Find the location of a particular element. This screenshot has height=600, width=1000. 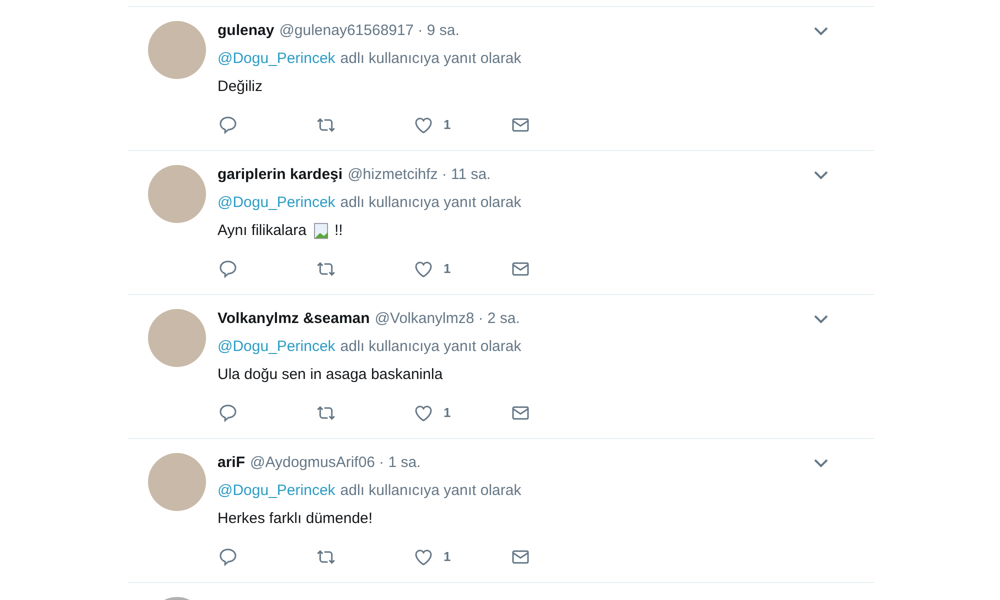

broken-image-icon is located at coordinates (322, 231).